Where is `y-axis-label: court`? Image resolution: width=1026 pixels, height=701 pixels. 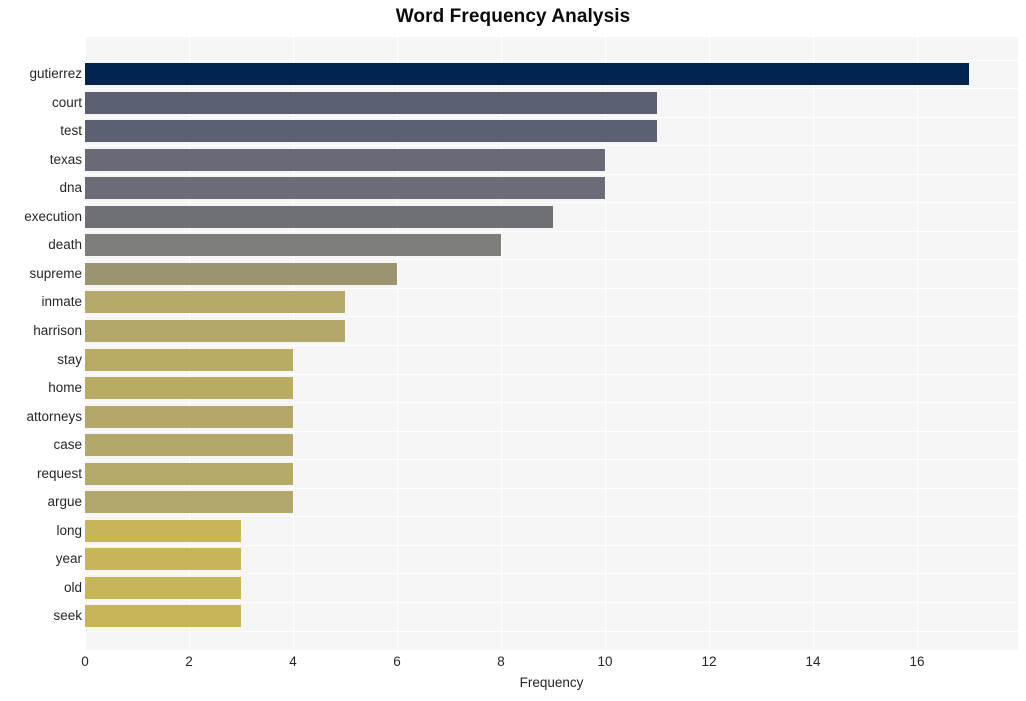 y-axis-label: court is located at coordinates (66, 102).